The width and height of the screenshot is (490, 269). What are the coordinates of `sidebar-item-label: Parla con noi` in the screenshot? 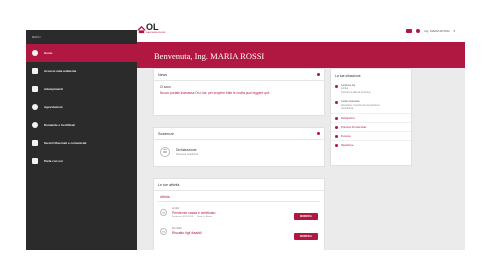 It's located at (53, 161).